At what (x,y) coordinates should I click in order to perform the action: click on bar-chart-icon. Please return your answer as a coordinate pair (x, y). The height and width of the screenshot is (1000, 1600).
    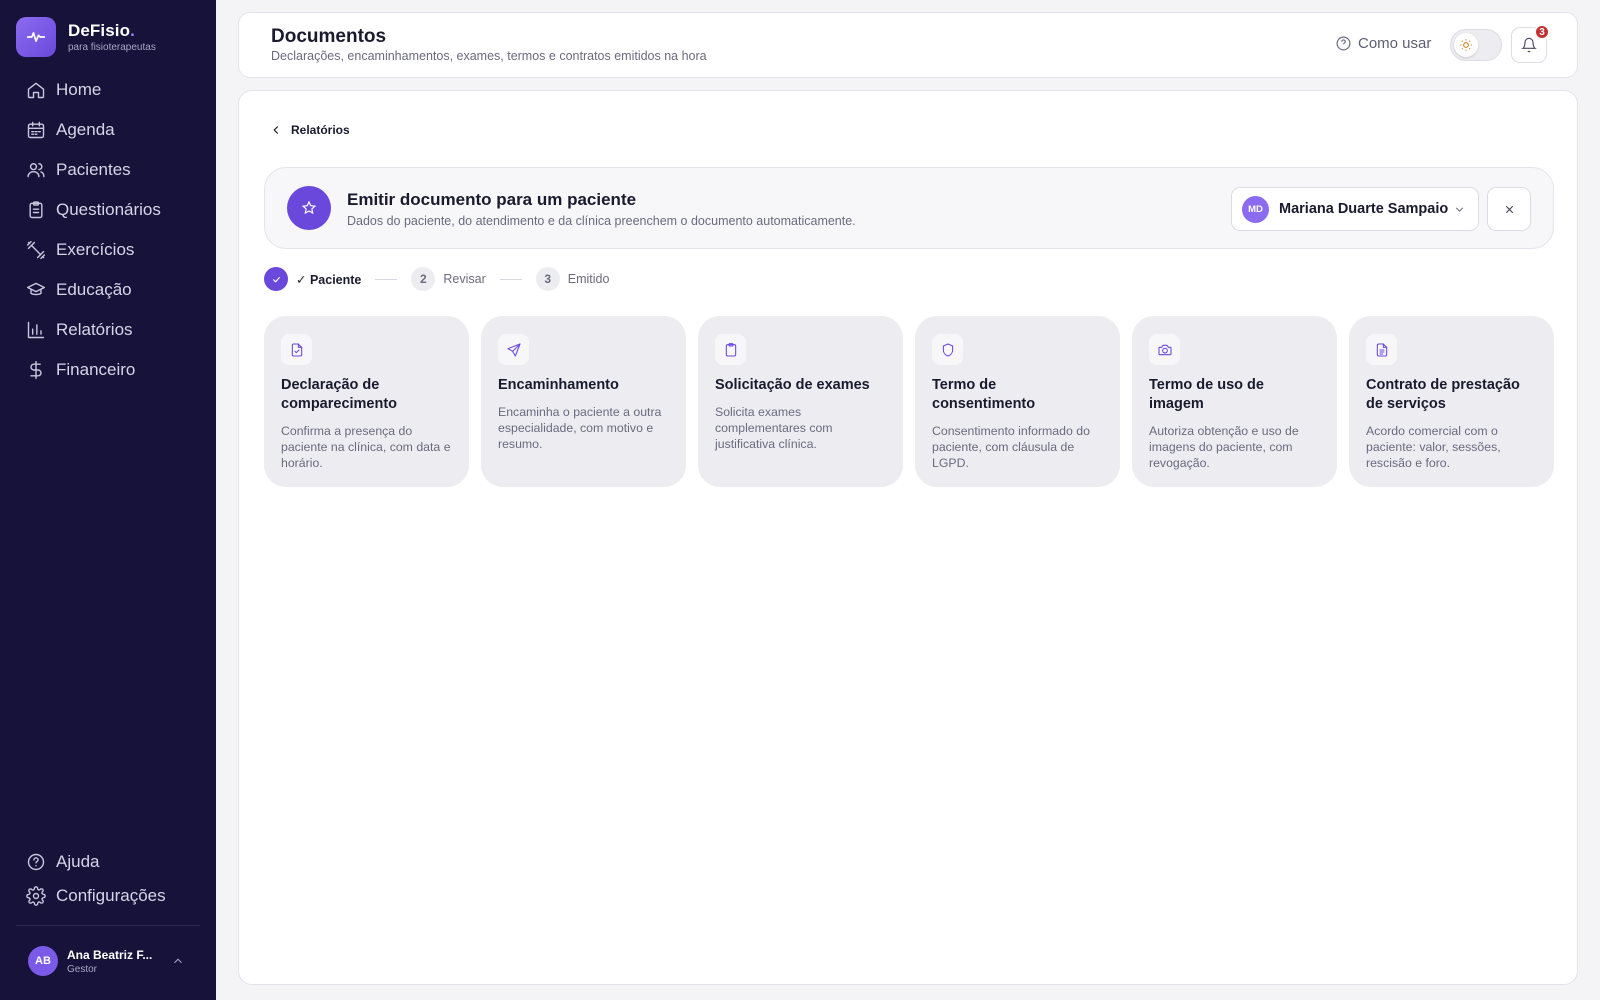
    Looking at the image, I should click on (36, 330).